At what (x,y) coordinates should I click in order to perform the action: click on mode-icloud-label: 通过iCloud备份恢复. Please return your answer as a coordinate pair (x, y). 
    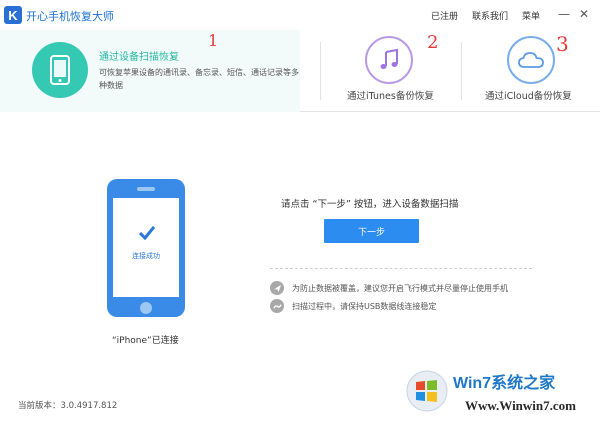
    Looking at the image, I should click on (528, 95).